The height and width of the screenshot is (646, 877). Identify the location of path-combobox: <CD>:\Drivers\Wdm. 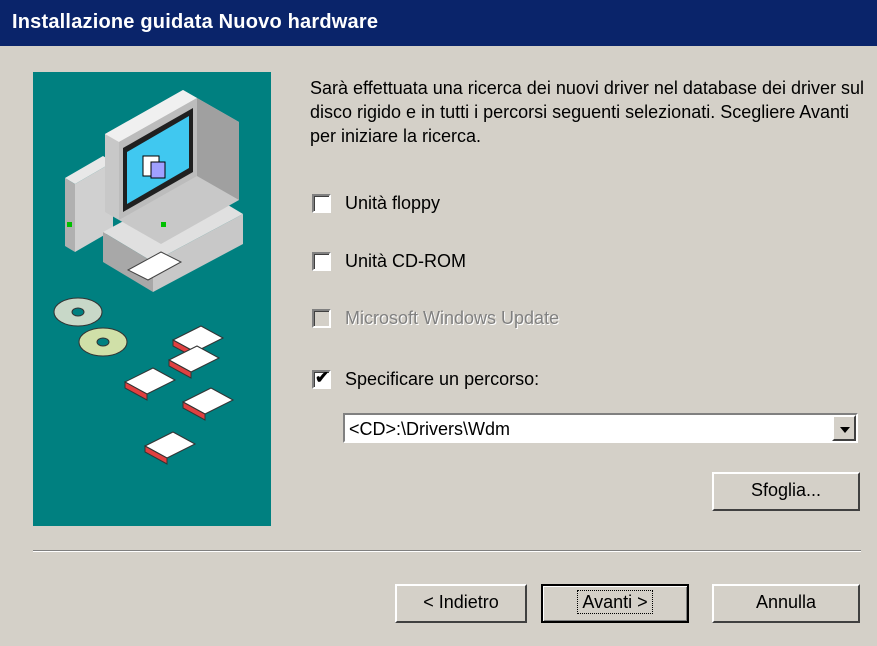
(600, 428).